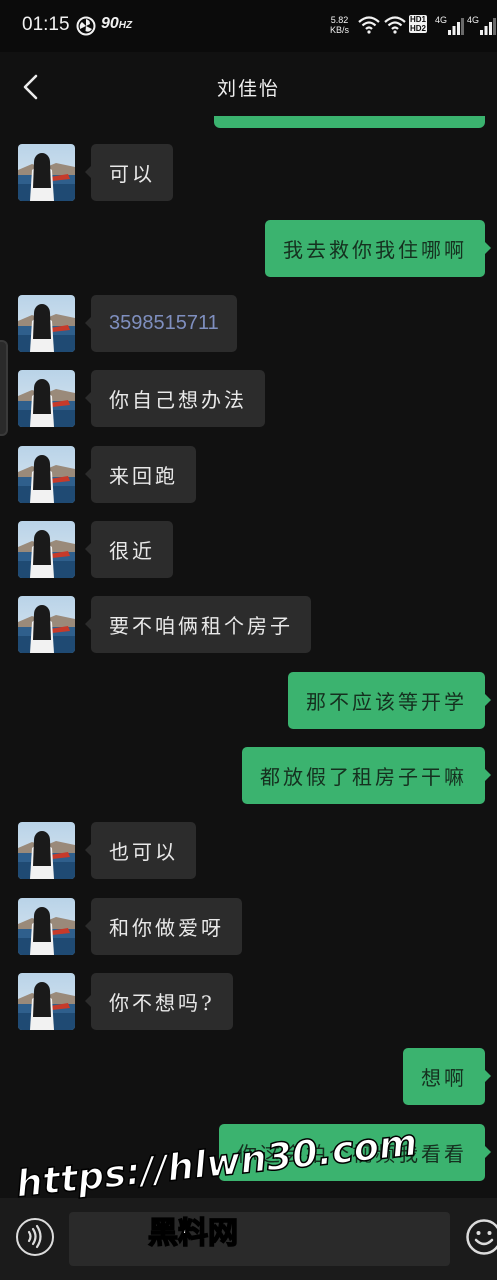  What do you see at coordinates (259, 1239) in the screenshot?
I see `message-input` at bounding box center [259, 1239].